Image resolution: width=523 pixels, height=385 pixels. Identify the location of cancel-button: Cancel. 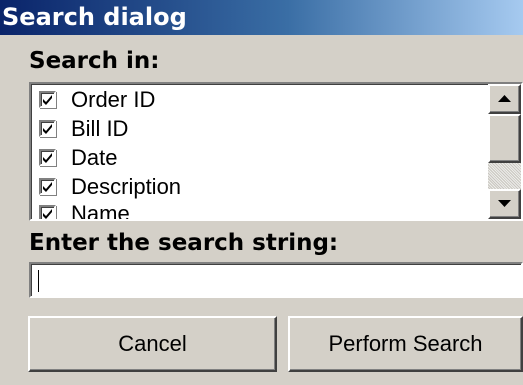
(152, 344).